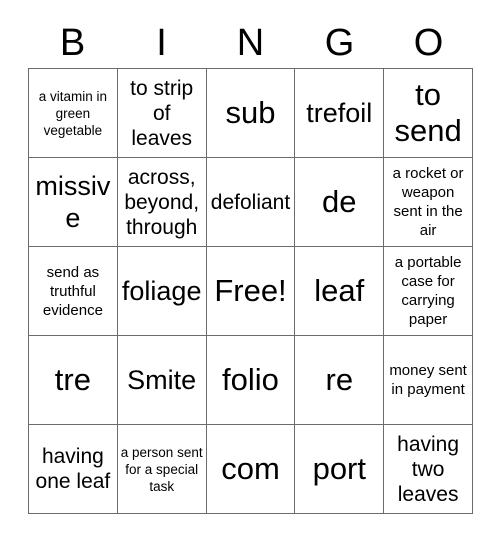 This screenshot has width=500, height=544. I want to click on bingo-cell: missive, so click(73, 202).